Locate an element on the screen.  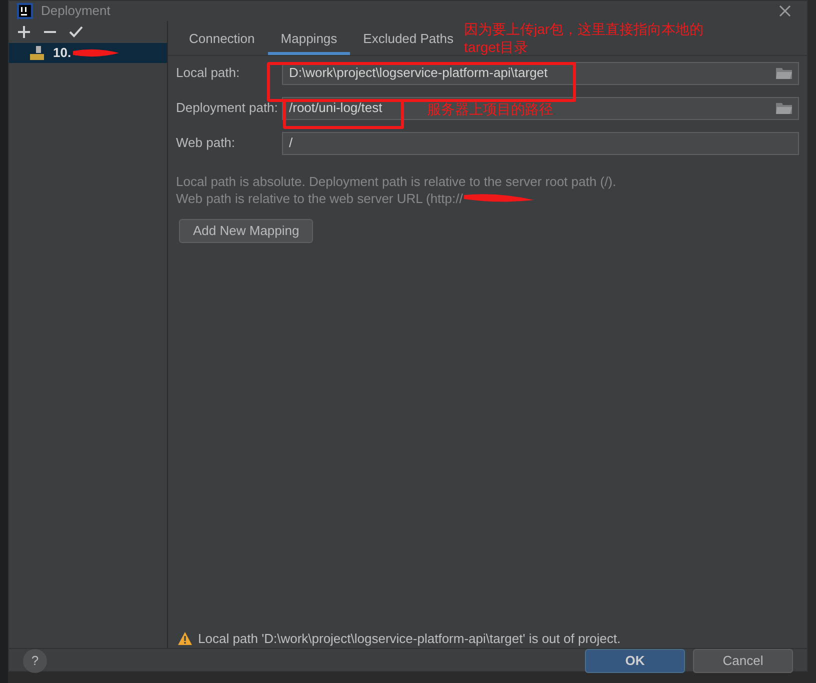
add-mapping-button: Add New Mapping is located at coordinates (246, 230).